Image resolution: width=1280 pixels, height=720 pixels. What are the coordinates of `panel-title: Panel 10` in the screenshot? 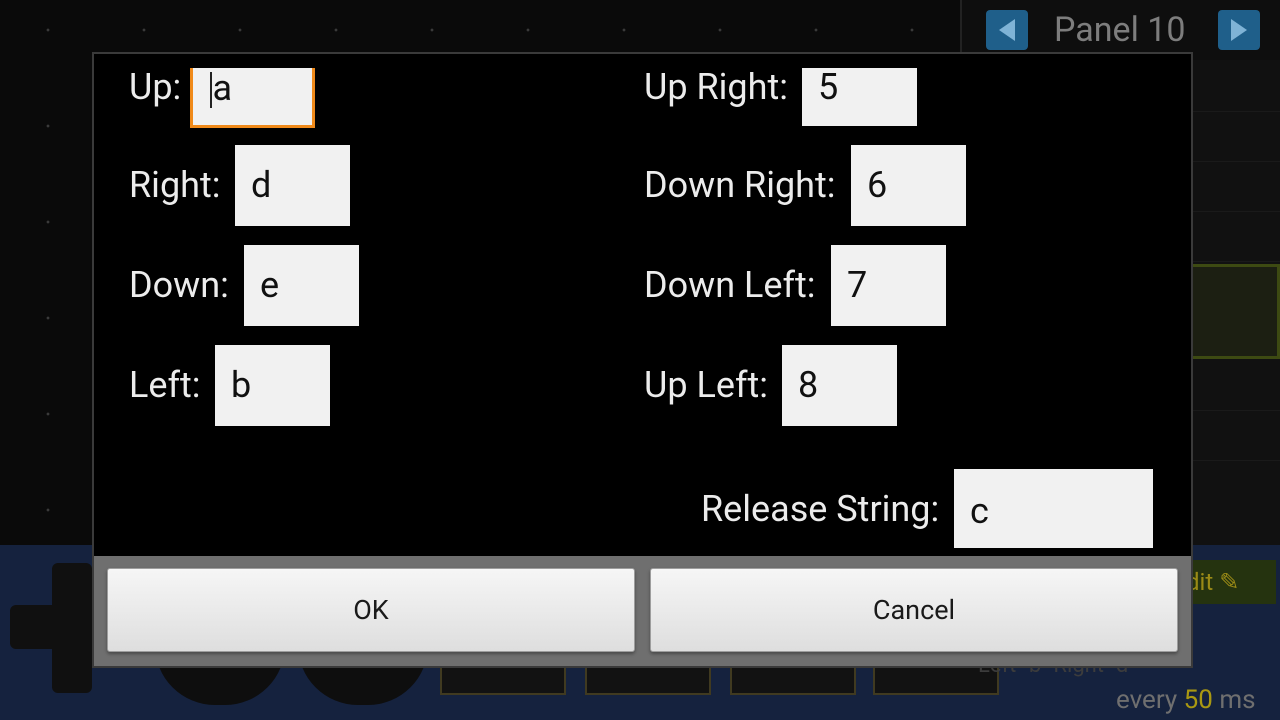 It's located at (1120, 30).